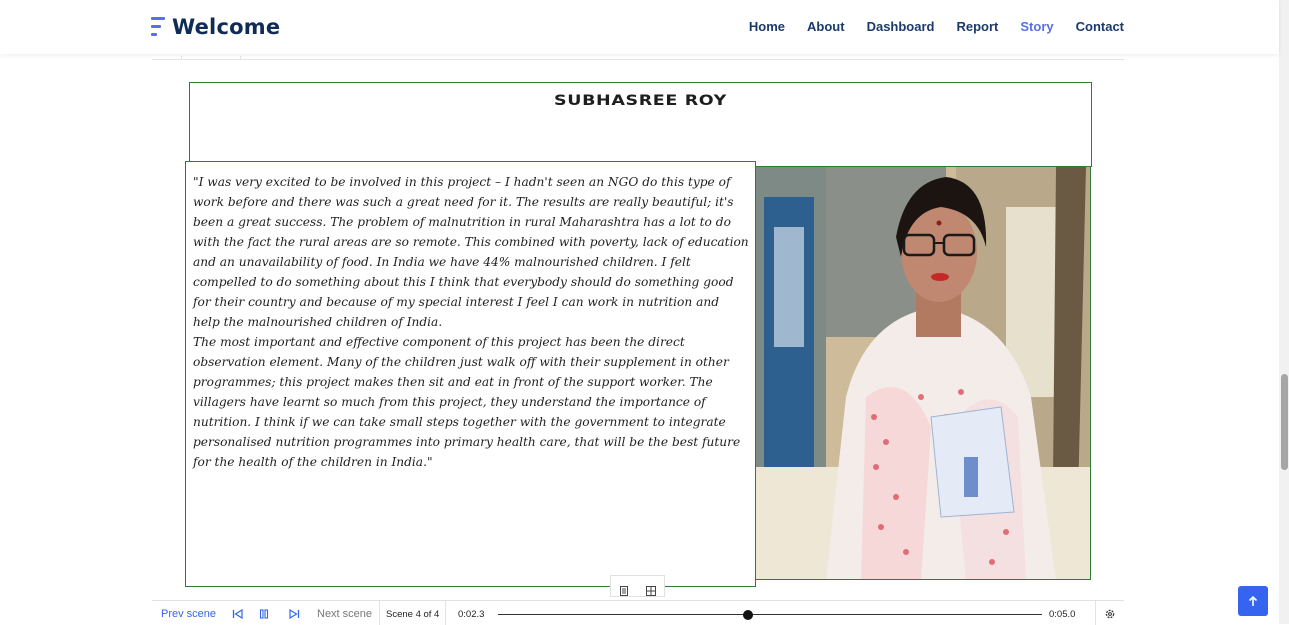 This screenshot has width=1289, height=625. I want to click on timeline-track, so click(770, 614).